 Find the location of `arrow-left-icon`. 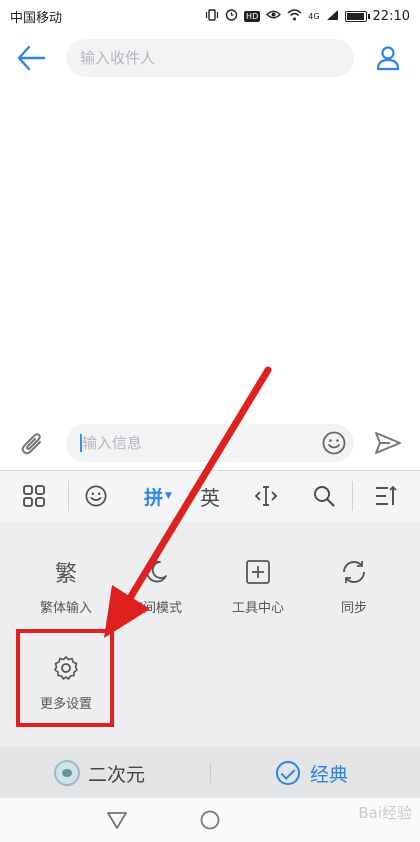

arrow-left-icon is located at coordinates (31, 58).